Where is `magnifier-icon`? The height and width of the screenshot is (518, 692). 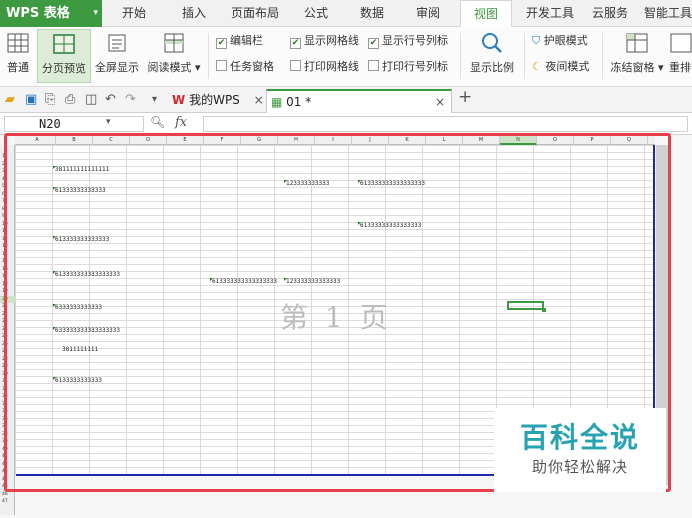 magnifier-icon is located at coordinates (492, 43).